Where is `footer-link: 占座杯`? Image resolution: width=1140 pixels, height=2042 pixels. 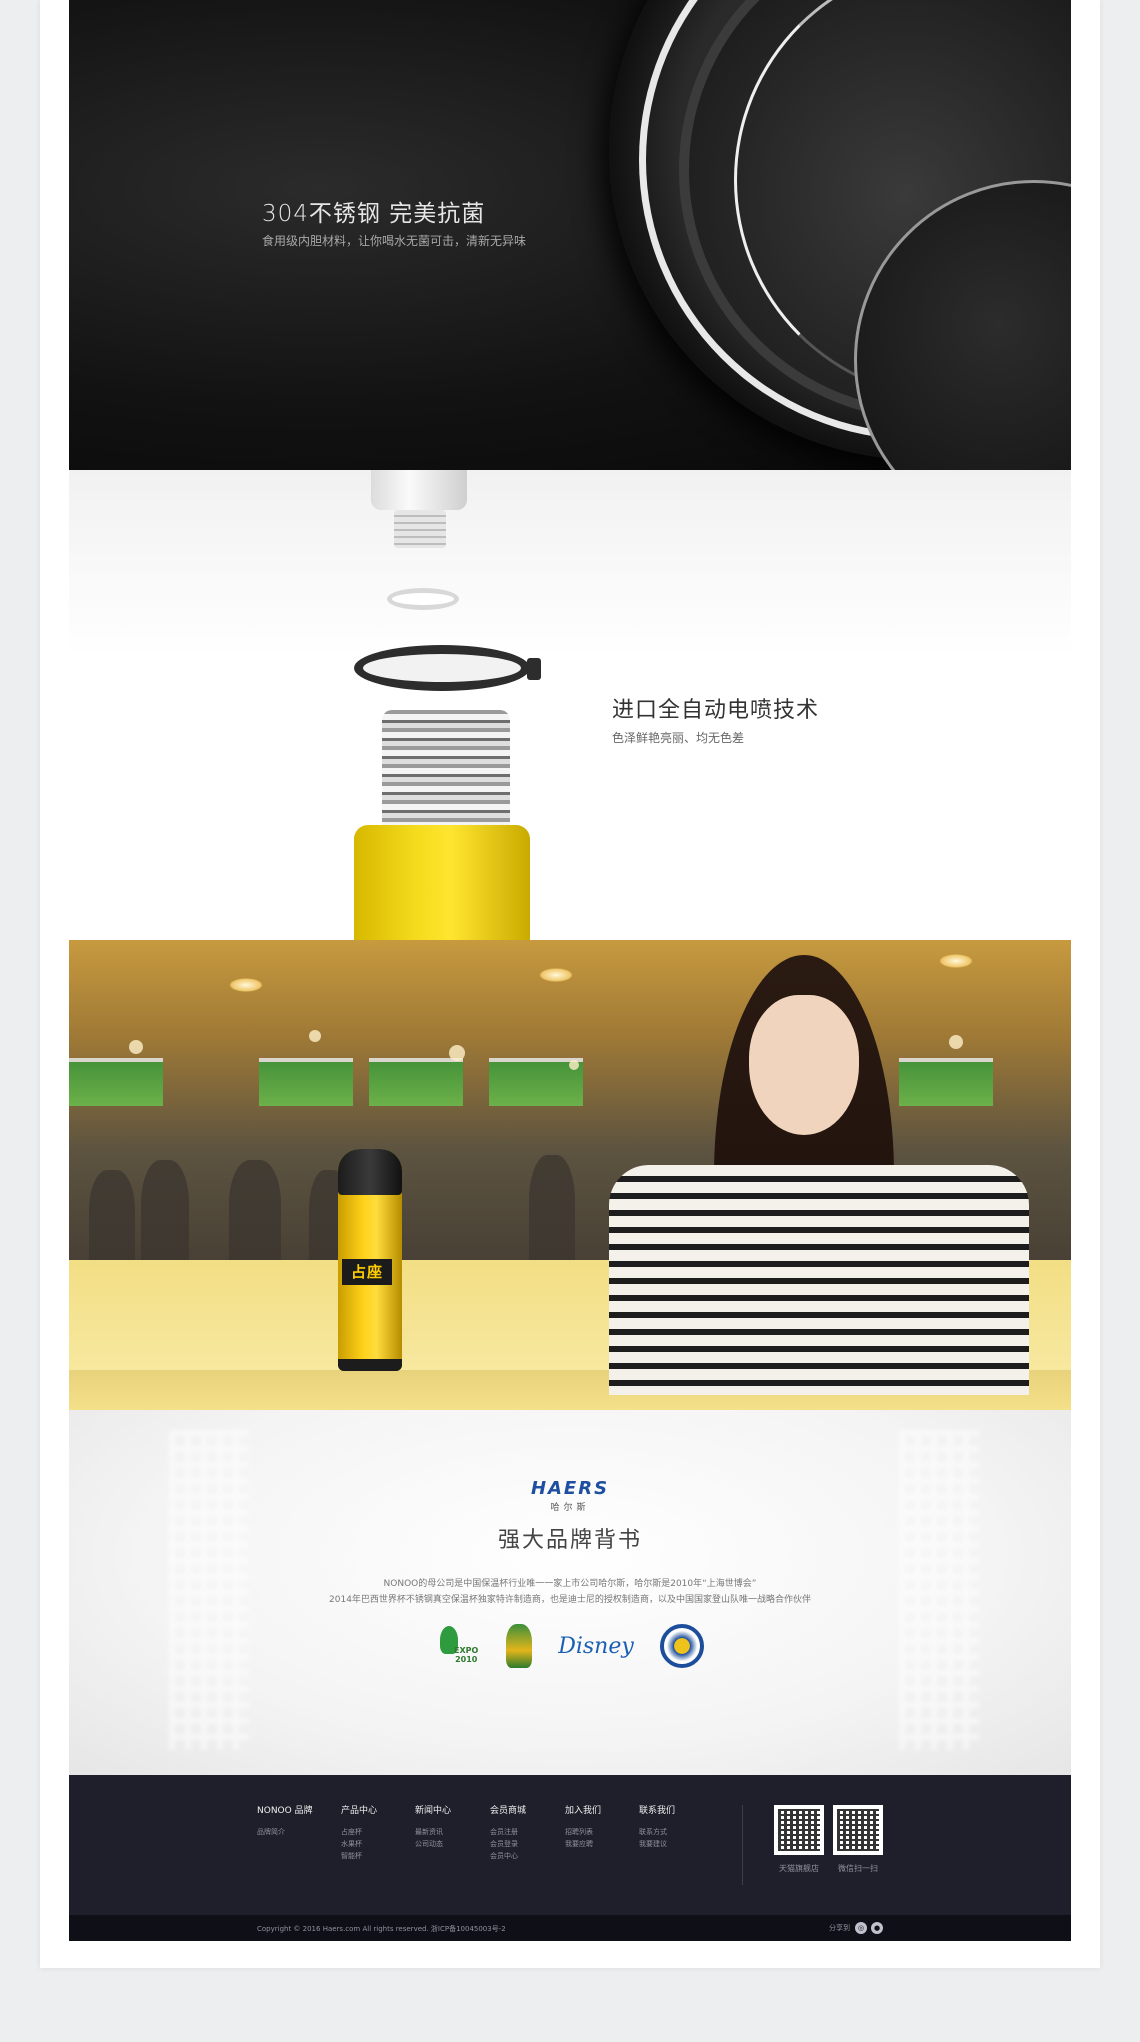
footer-link: 占座杯 is located at coordinates (359, 1832).